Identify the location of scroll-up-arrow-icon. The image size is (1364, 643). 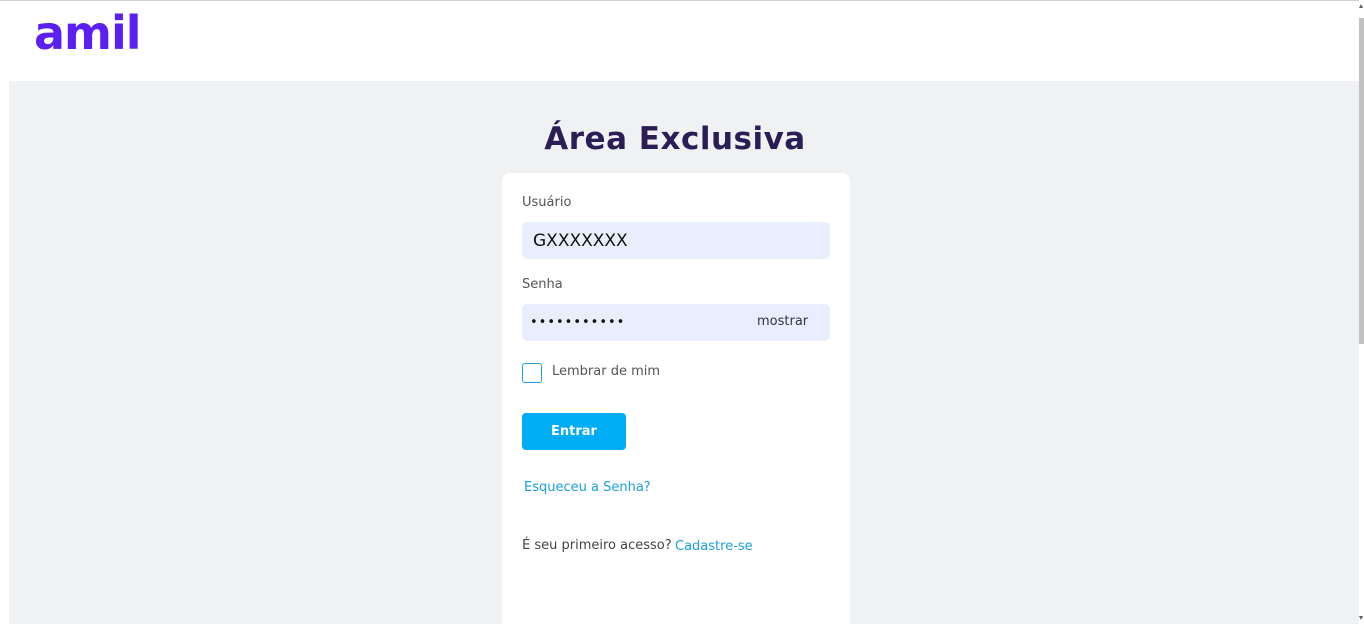
(1361, 6).